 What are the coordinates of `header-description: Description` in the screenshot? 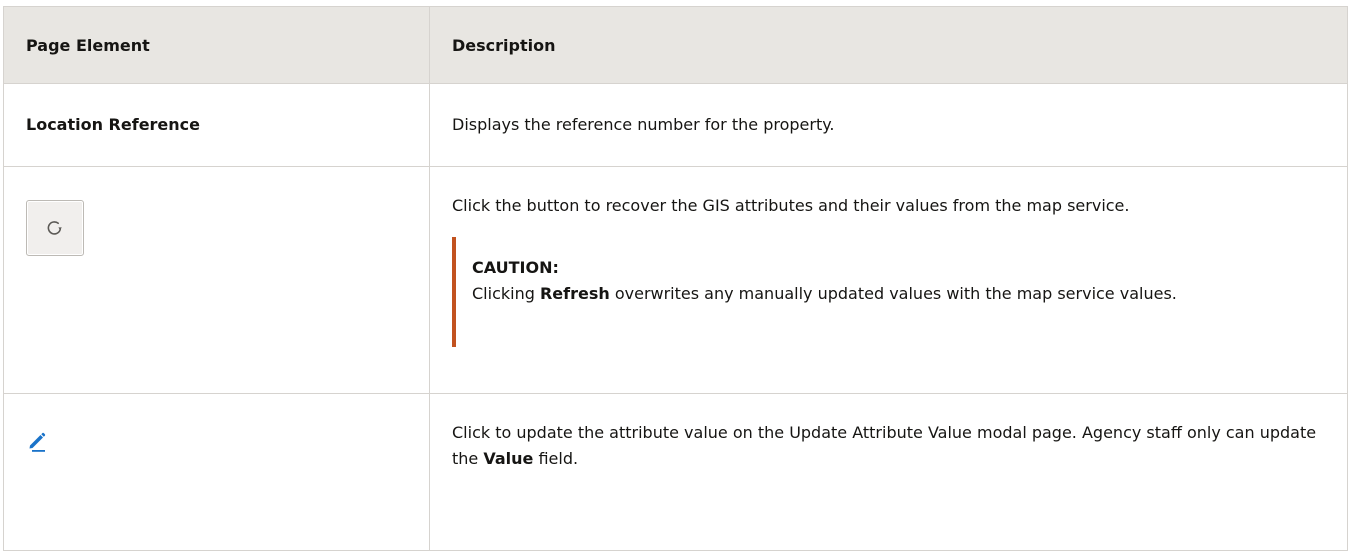 It's located at (888, 45).